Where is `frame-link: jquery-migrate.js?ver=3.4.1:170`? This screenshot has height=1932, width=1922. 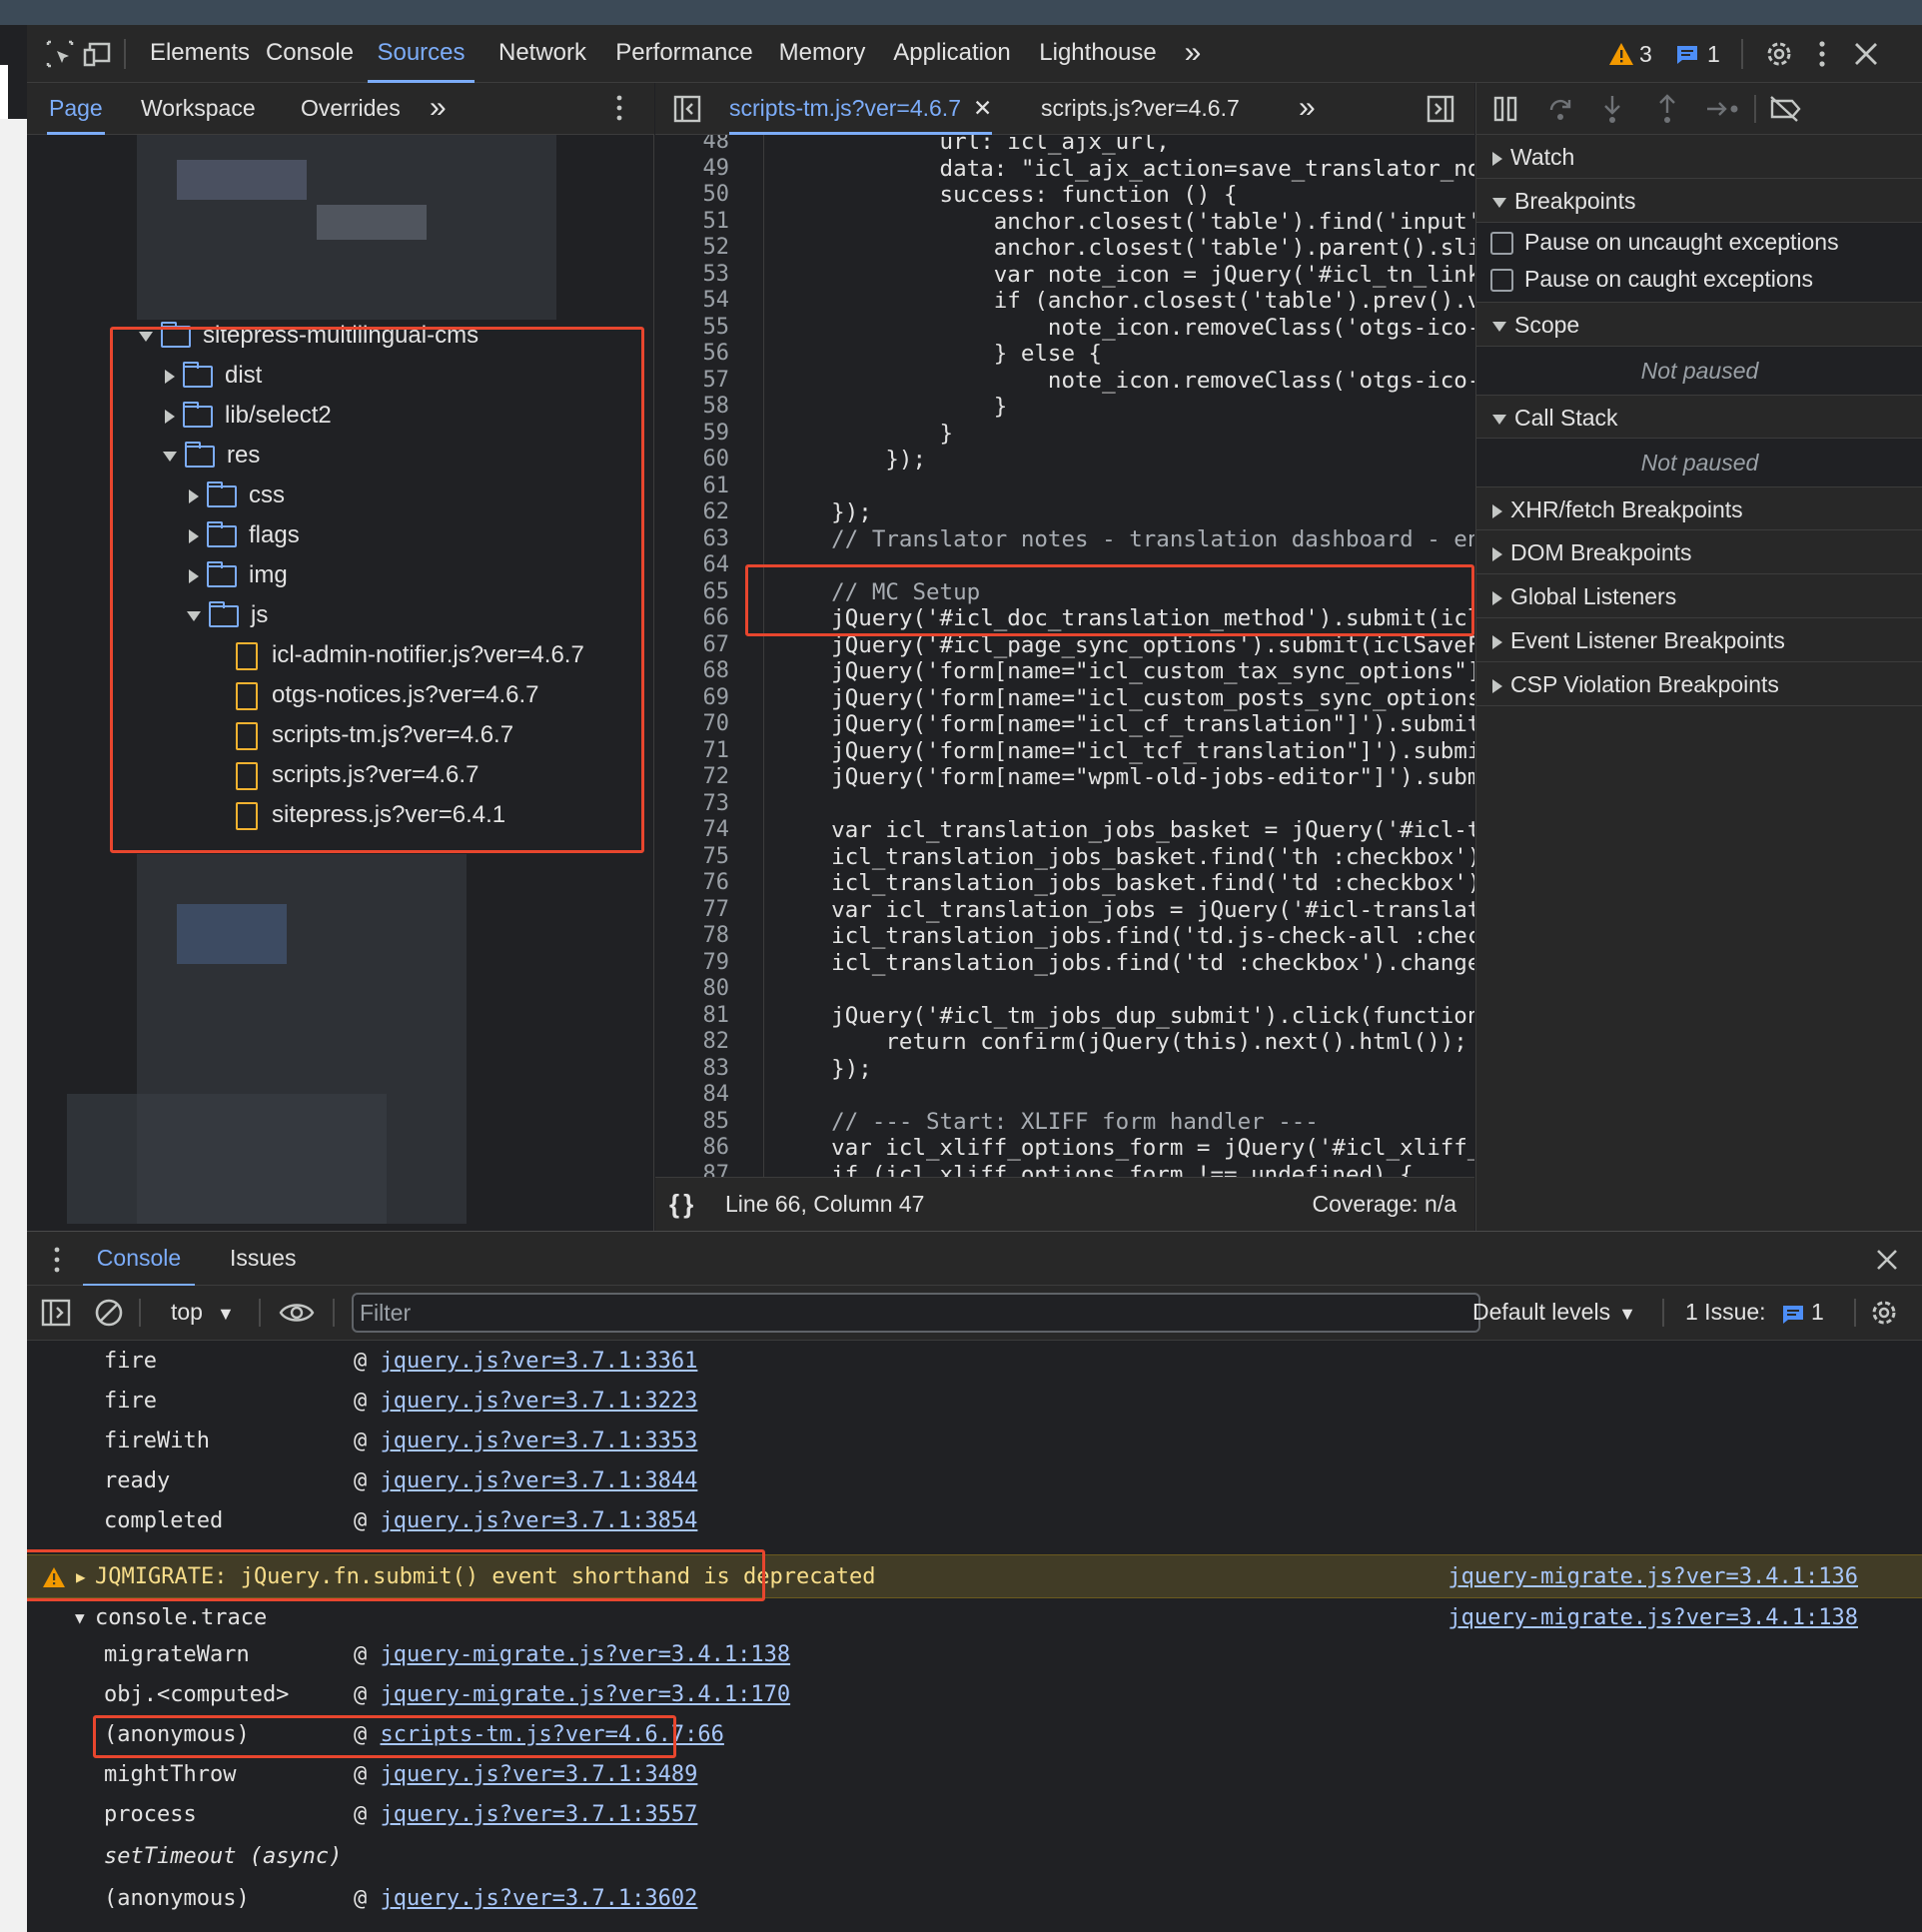 frame-link: jquery-migrate.js?ver=3.4.1:170 is located at coordinates (586, 1694).